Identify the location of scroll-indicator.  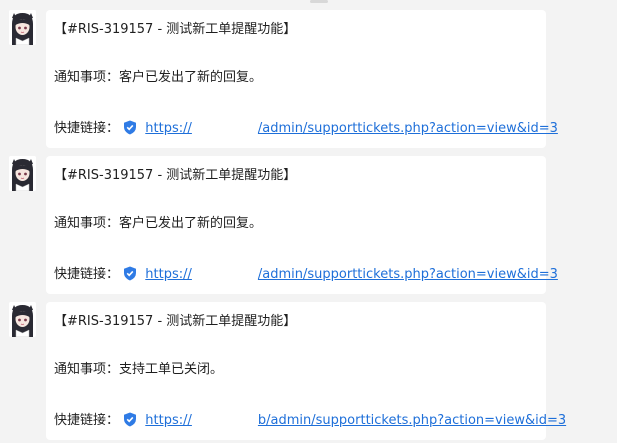
(319, 1).